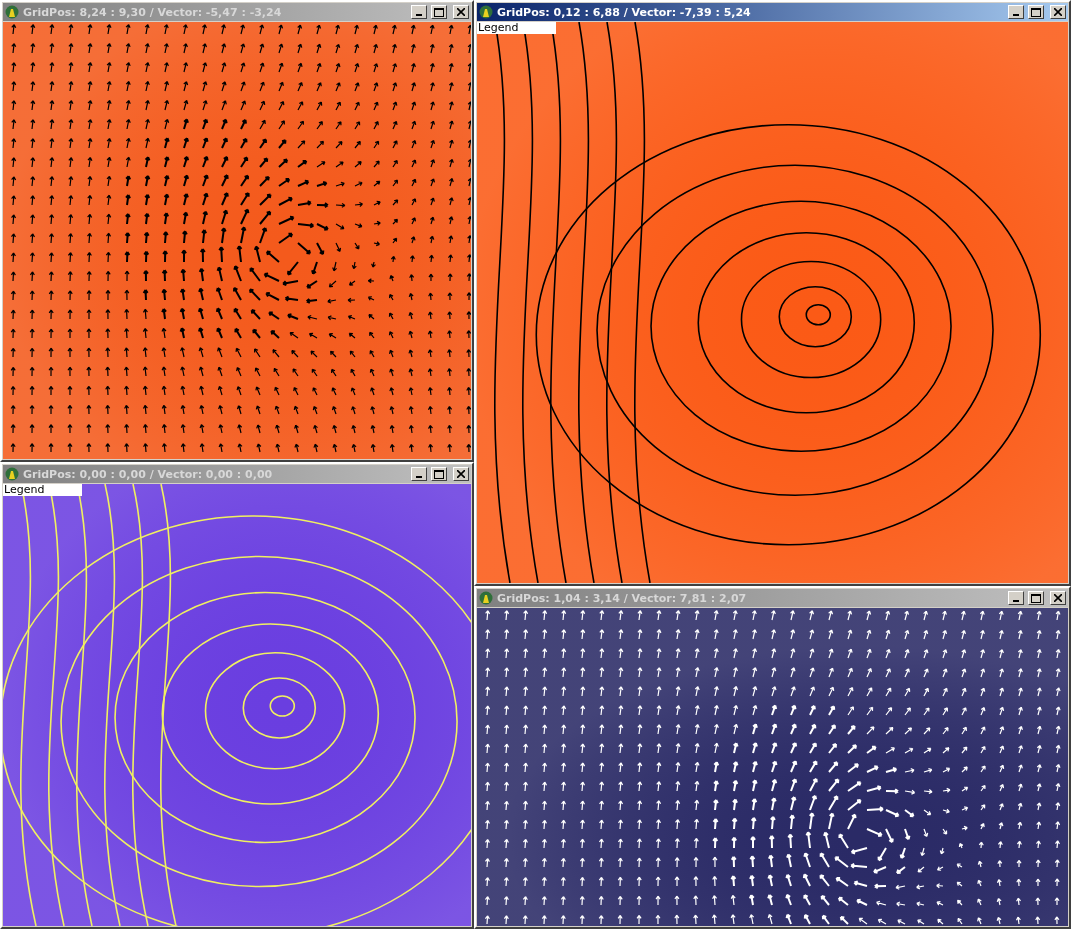 The width and height of the screenshot is (1071, 929). What do you see at coordinates (622, 598) in the screenshot?
I see `window-title: GridPos: 1,04 : 3,14 / Vector: 7,81 : 2,07` at bounding box center [622, 598].